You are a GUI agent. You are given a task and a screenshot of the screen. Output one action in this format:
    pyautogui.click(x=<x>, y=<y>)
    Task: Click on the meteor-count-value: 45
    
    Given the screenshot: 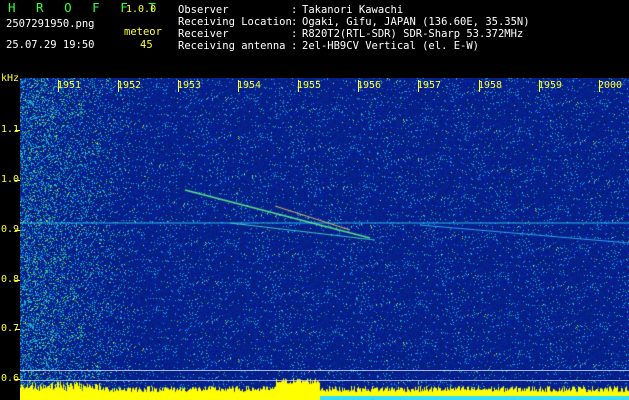 What is the action you would take?
    pyautogui.click(x=146, y=45)
    